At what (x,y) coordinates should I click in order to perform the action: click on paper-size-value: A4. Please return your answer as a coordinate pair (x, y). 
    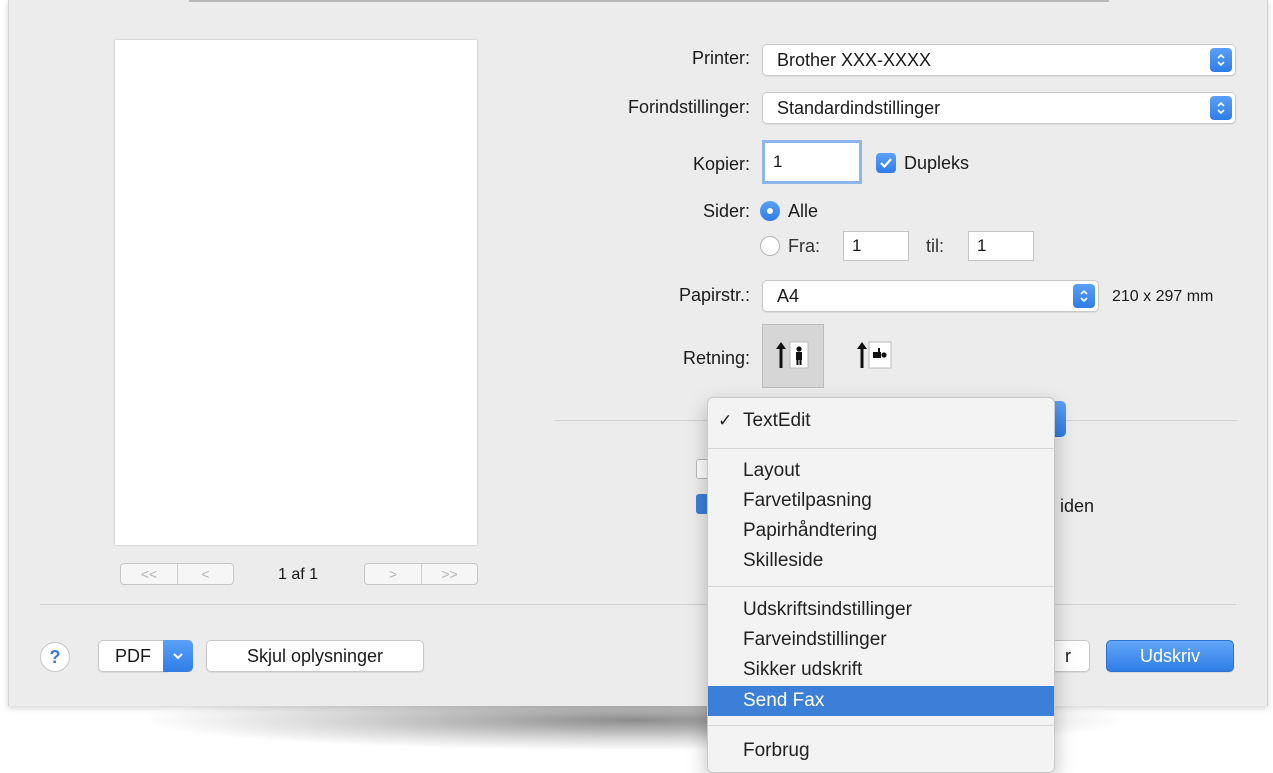
    Looking at the image, I should click on (788, 295).